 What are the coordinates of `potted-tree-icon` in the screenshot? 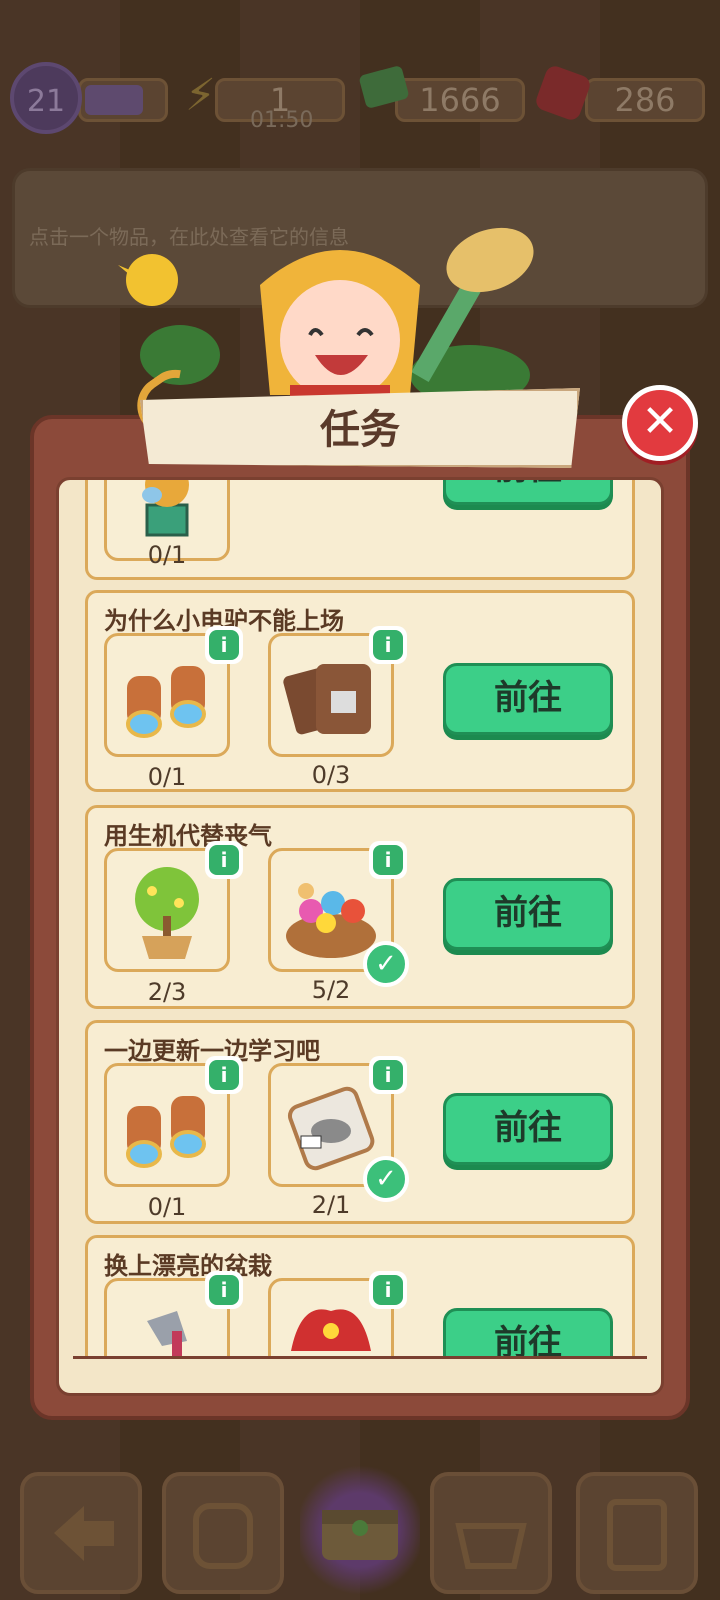 It's located at (167, 911).